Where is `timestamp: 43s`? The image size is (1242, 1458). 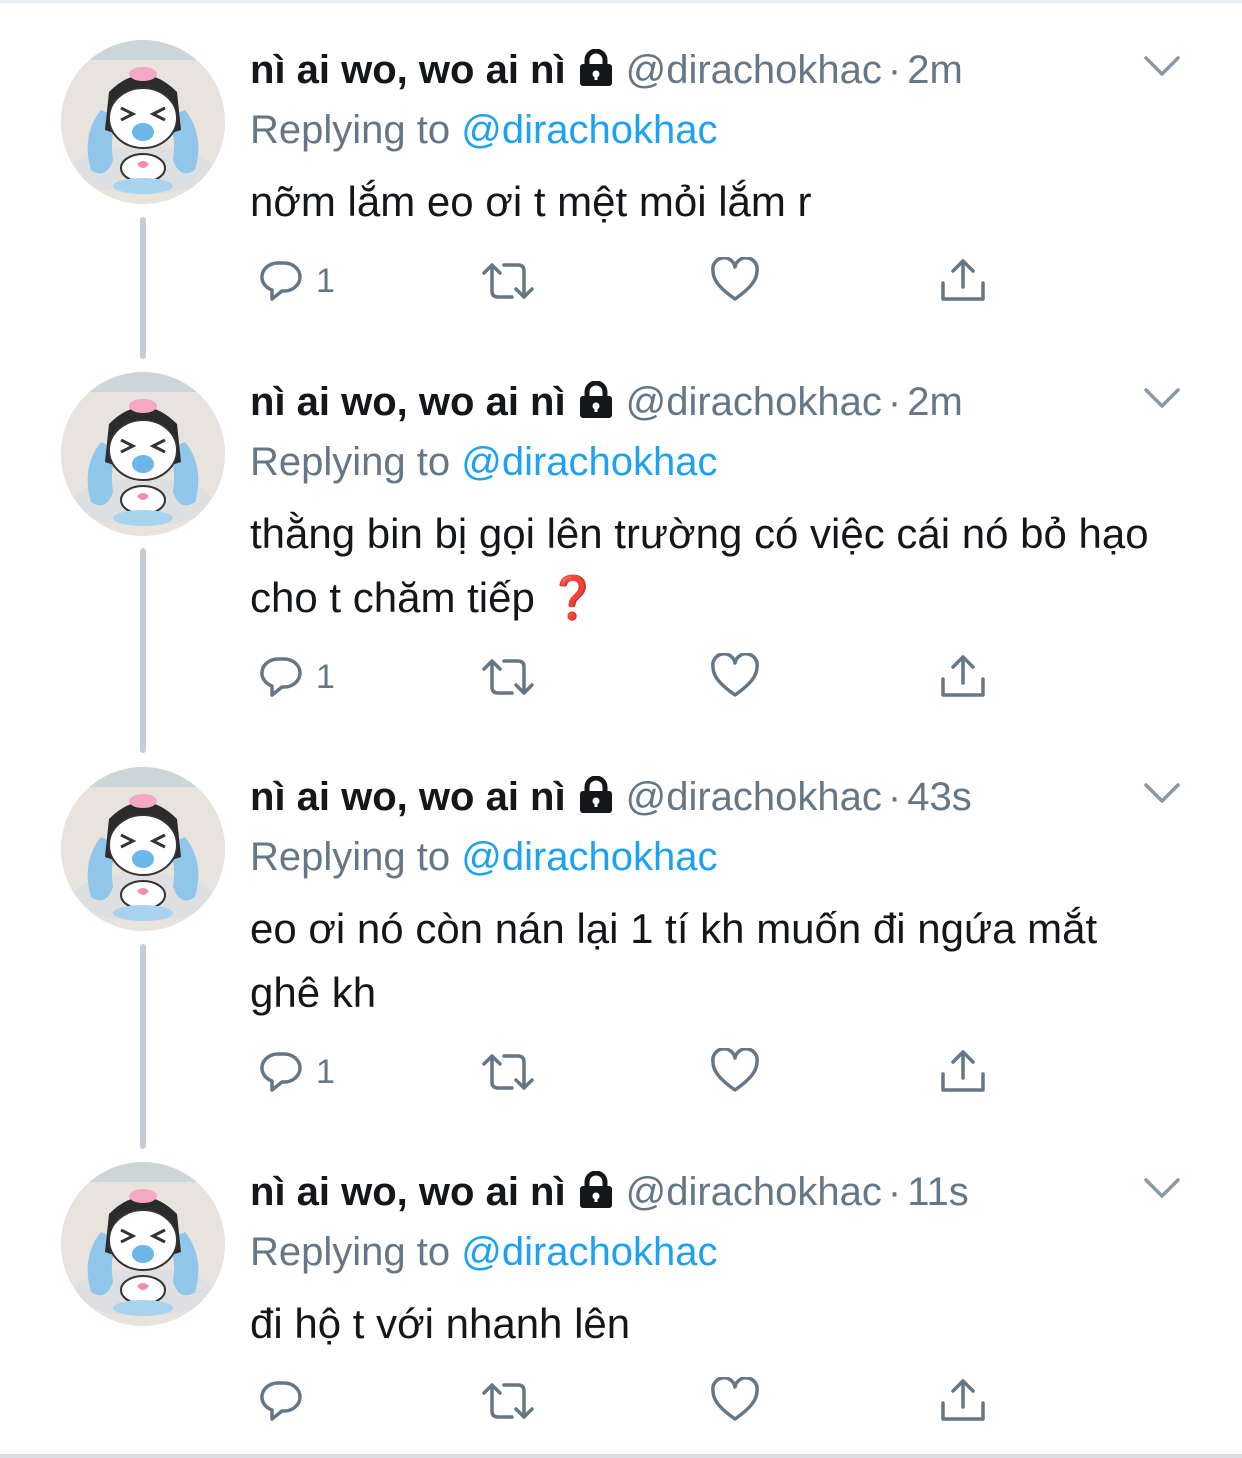
timestamp: 43s is located at coordinates (939, 797).